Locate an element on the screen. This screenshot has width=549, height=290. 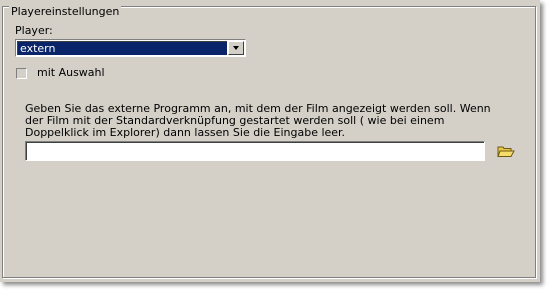
selection-checkbox-label: mit Auswahl is located at coordinates (71, 73).